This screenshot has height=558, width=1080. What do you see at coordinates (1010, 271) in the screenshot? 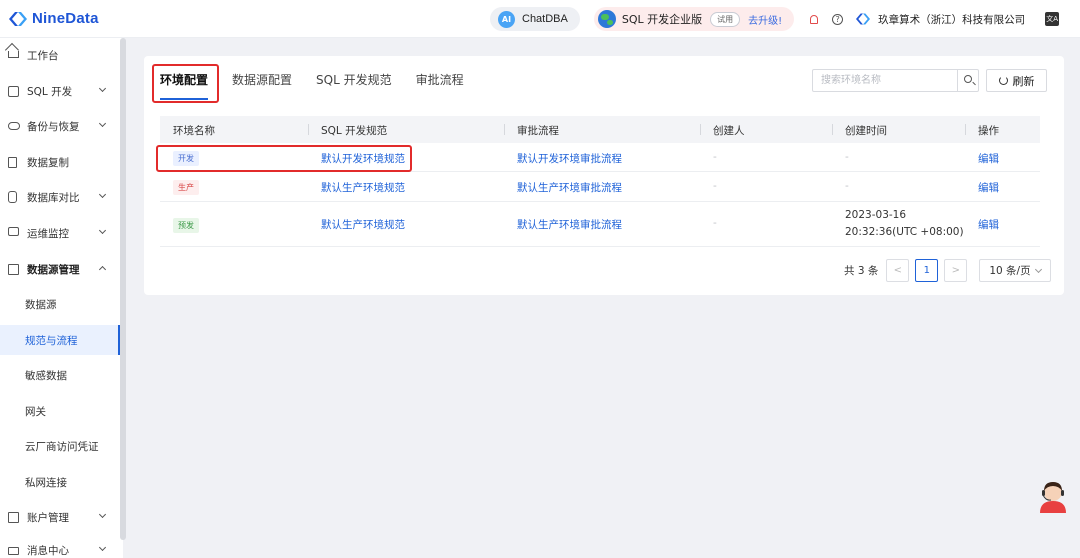
I see `page-size-value: 10 条/页` at bounding box center [1010, 271].